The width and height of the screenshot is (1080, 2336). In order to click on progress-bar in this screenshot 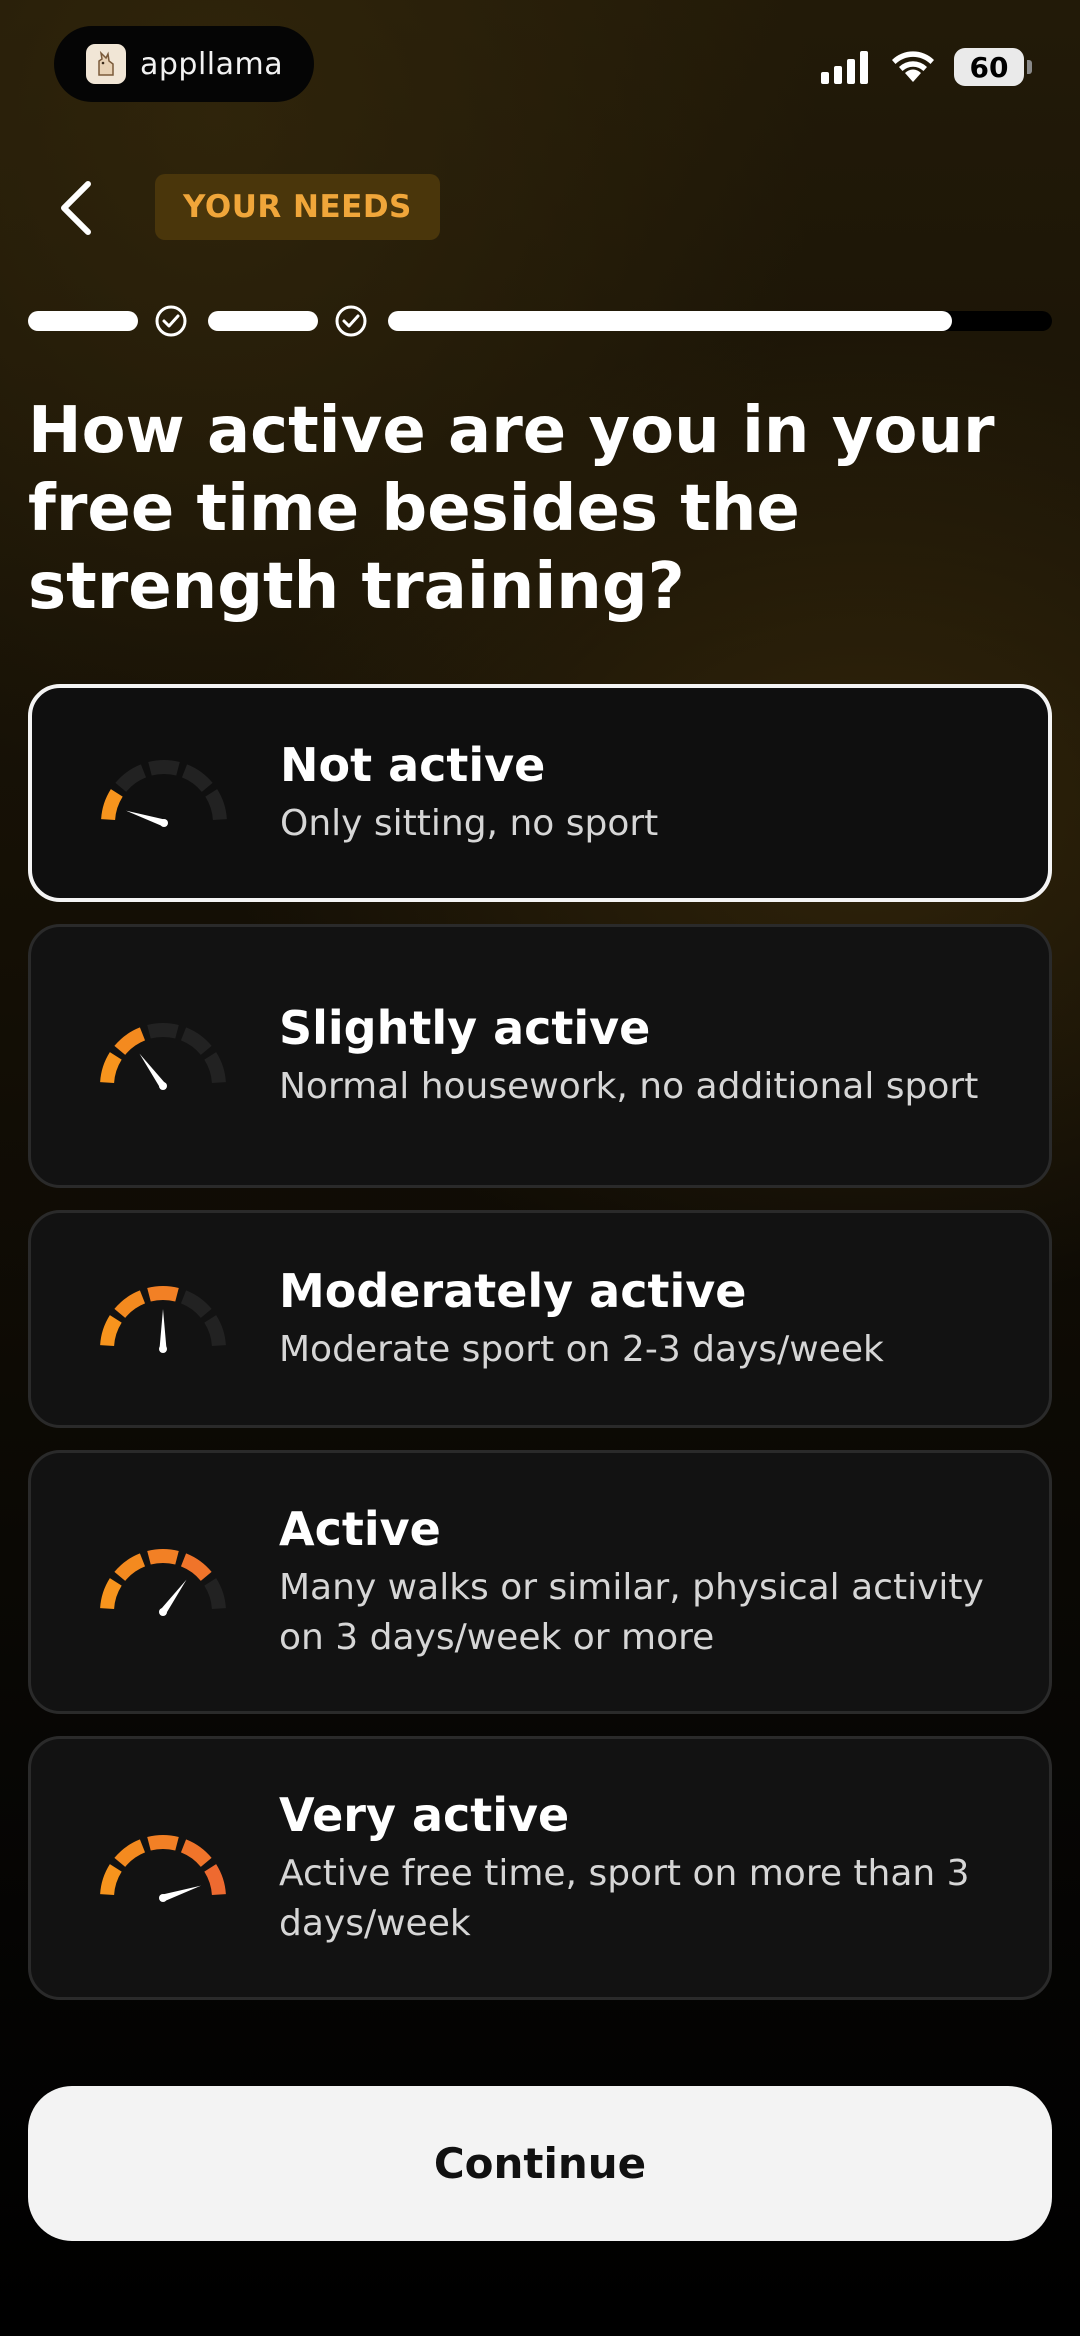, I will do `click(540, 321)`.